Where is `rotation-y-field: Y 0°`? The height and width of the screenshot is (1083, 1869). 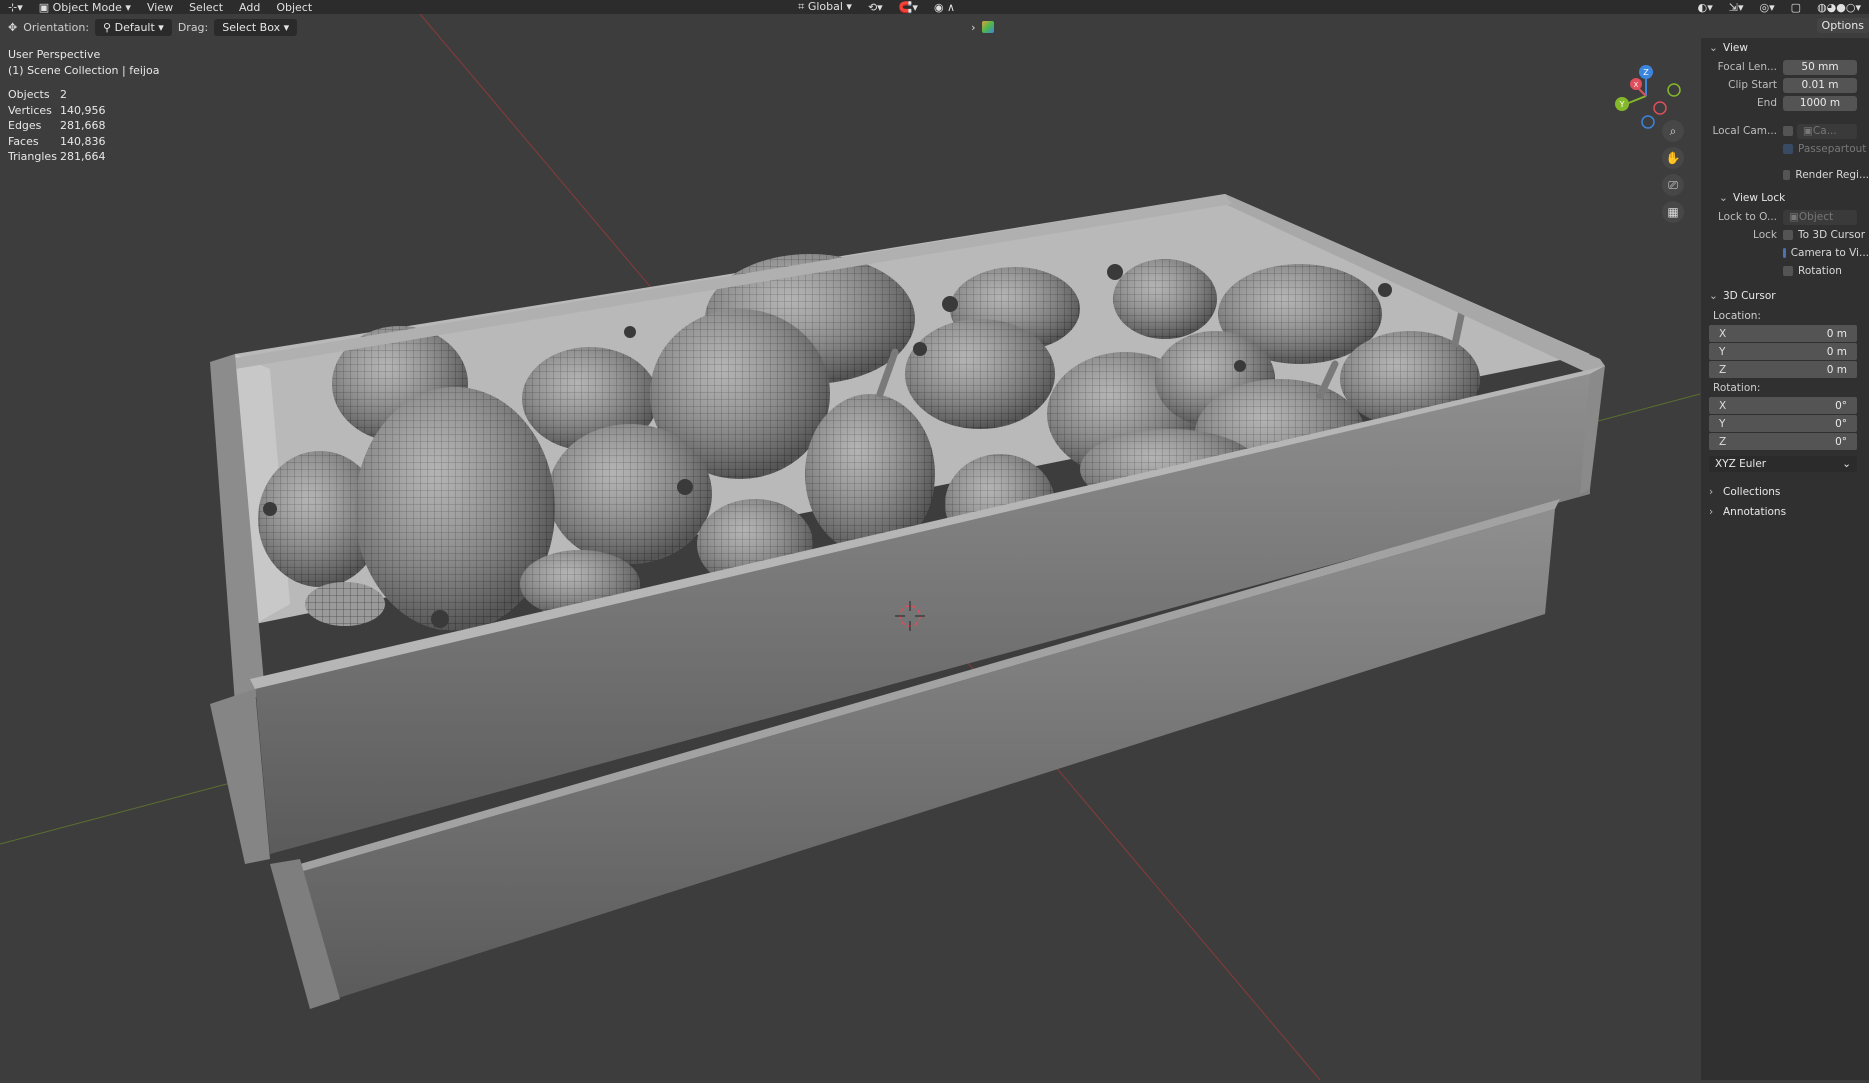
rotation-y-field: Y 0° is located at coordinates (1783, 423).